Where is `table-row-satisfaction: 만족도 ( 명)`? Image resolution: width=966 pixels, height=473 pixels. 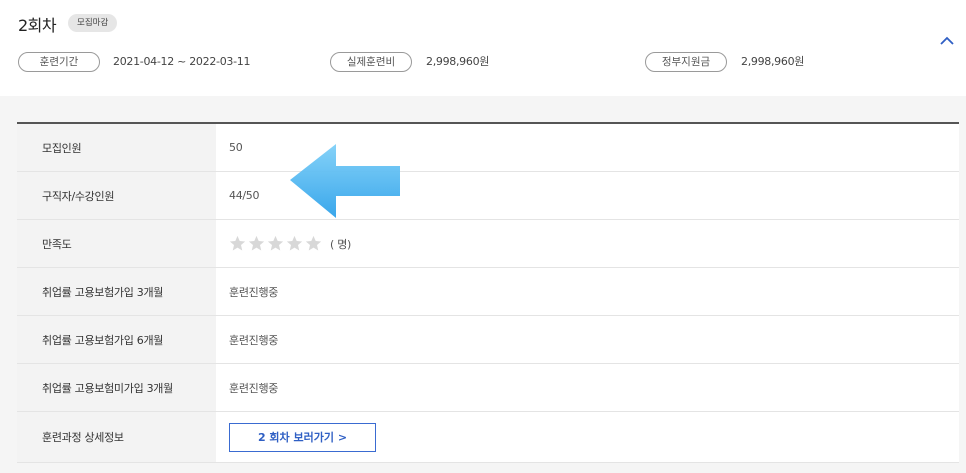
table-row-satisfaction: 만족도 ( 명) is located at coordinates (488, 244).